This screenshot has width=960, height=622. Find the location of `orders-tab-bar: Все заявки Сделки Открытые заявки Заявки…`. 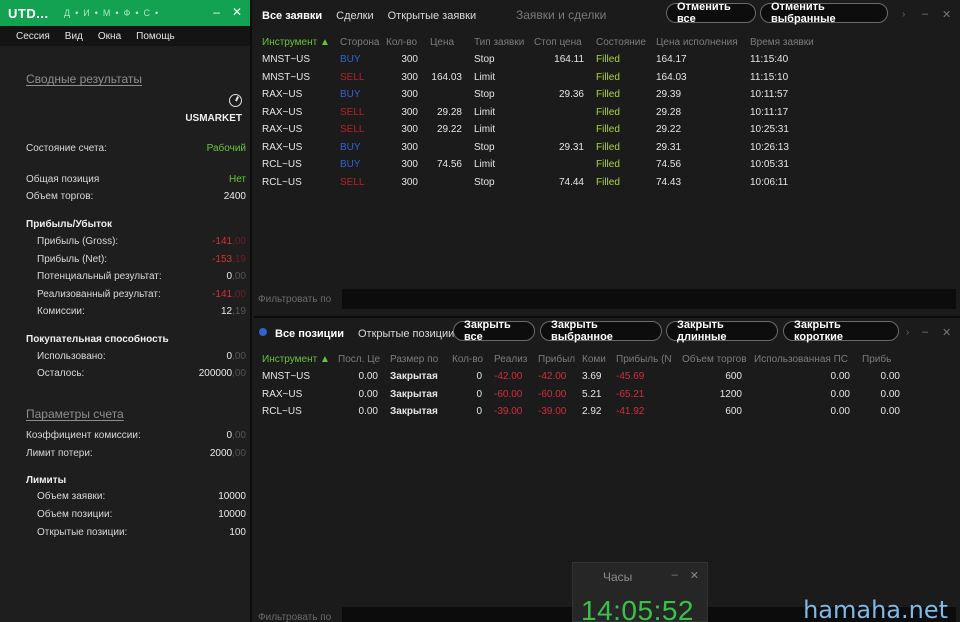

orders-tab-bar: Все заявки Сделки Открытые заявки Заявки… is located at coordinates (607, 16).